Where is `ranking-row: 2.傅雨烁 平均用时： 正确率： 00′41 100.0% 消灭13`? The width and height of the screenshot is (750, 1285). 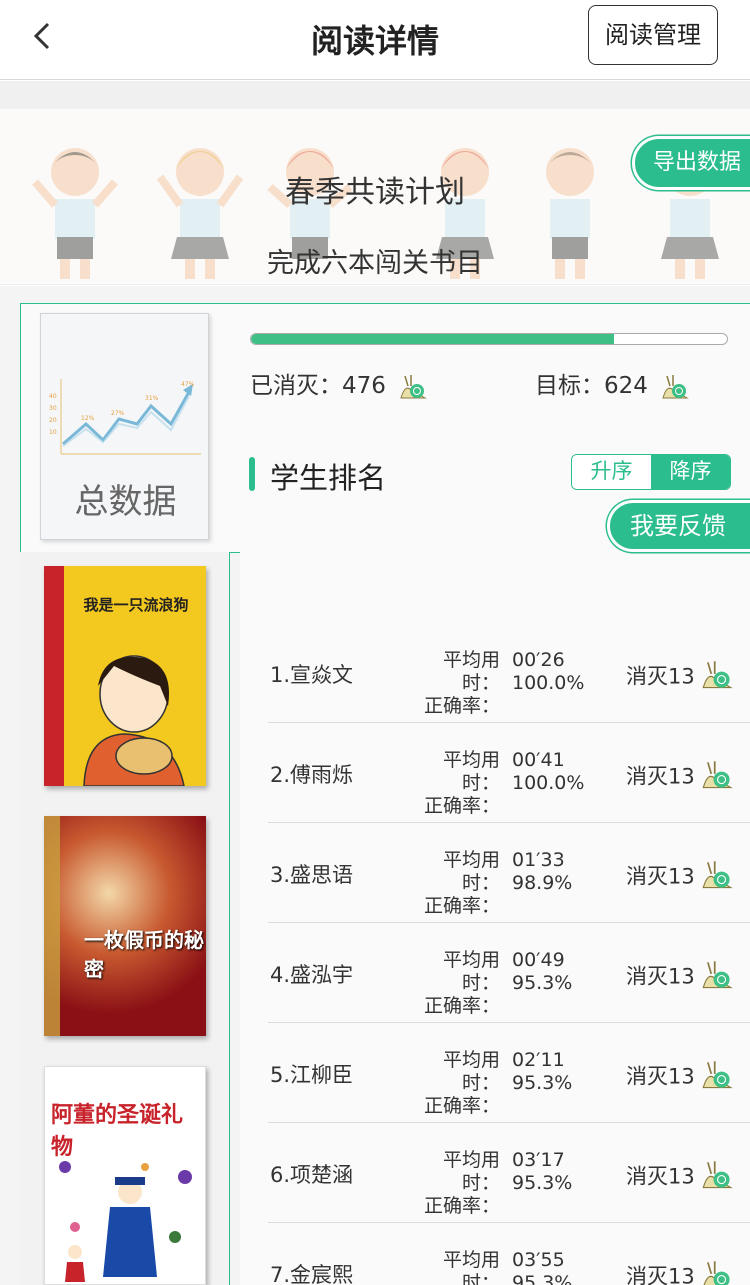 ranking-row: 2.傅雨烁 平均用时： 正确率： 00′41 100.0% 消灭13 is located at coordinates (509, 773).